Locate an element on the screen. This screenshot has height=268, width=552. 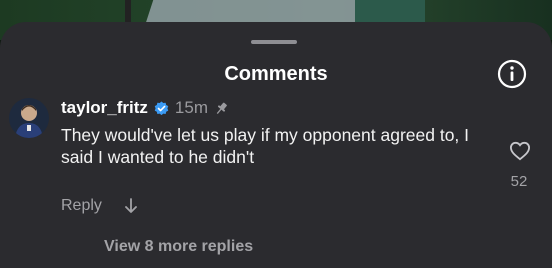
heart-icon is located at coordinates (520, 151).